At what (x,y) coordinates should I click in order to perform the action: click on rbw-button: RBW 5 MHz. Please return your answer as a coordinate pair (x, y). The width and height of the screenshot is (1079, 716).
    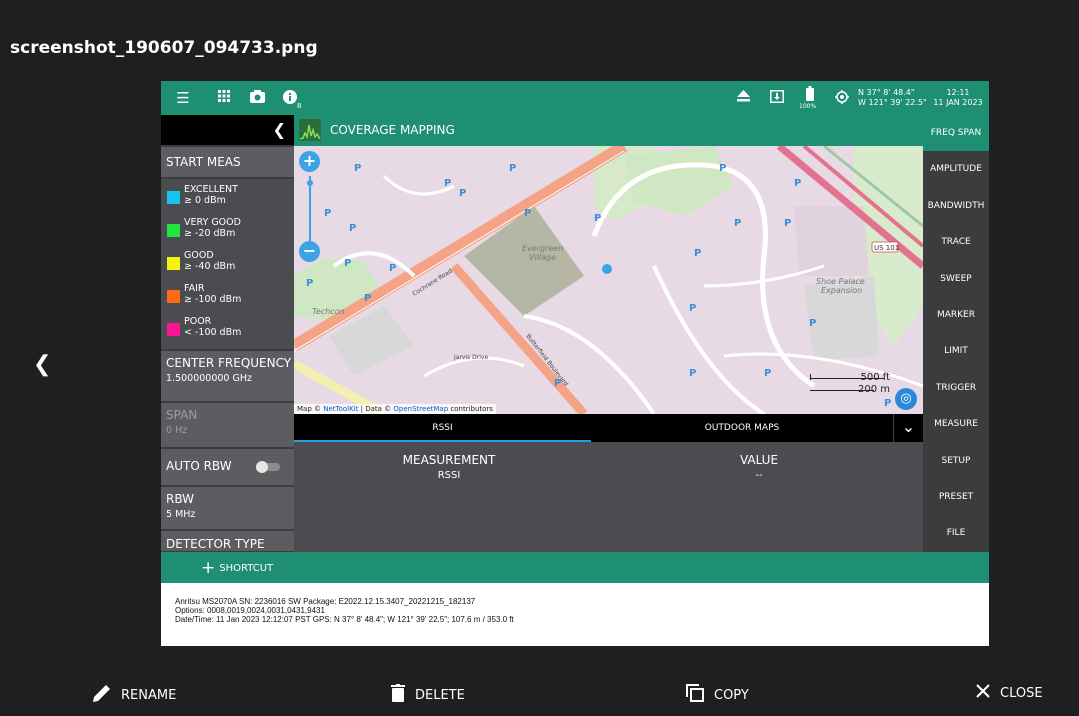
    Looking at the image, I should click on (227, 508).